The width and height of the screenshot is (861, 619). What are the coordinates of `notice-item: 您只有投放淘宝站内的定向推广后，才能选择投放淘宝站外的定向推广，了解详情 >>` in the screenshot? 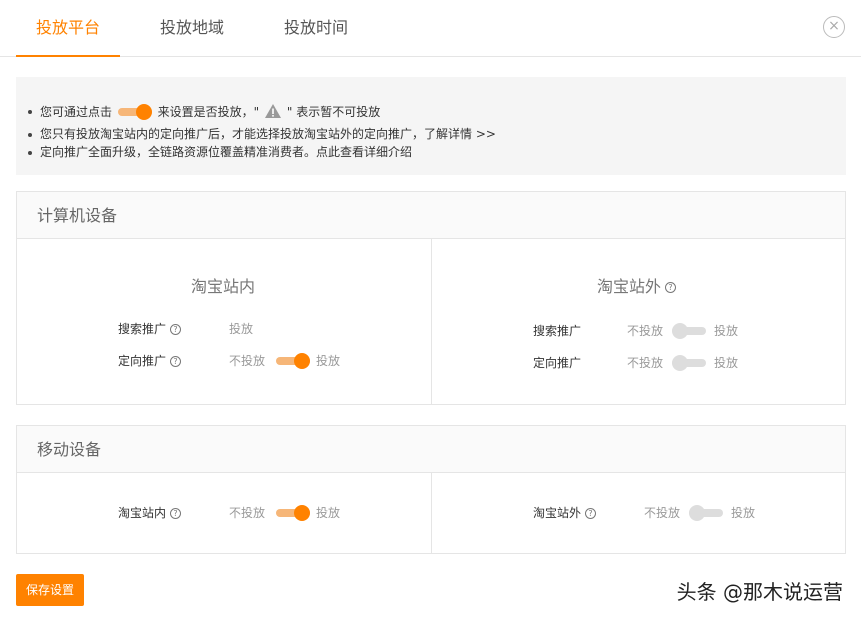 It's located at (436, 134).